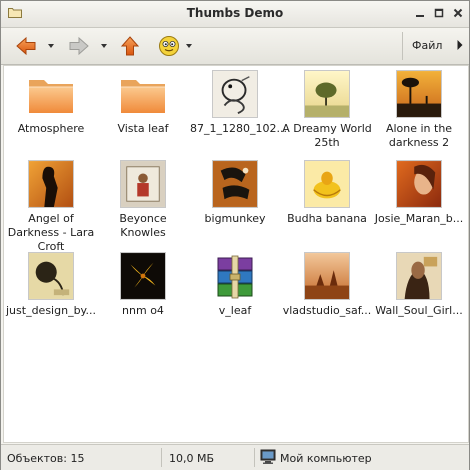 This screenshot has width=470, height=470. I want to click on image-item-bigmunkey: bigmunkey, so click(235, 204).